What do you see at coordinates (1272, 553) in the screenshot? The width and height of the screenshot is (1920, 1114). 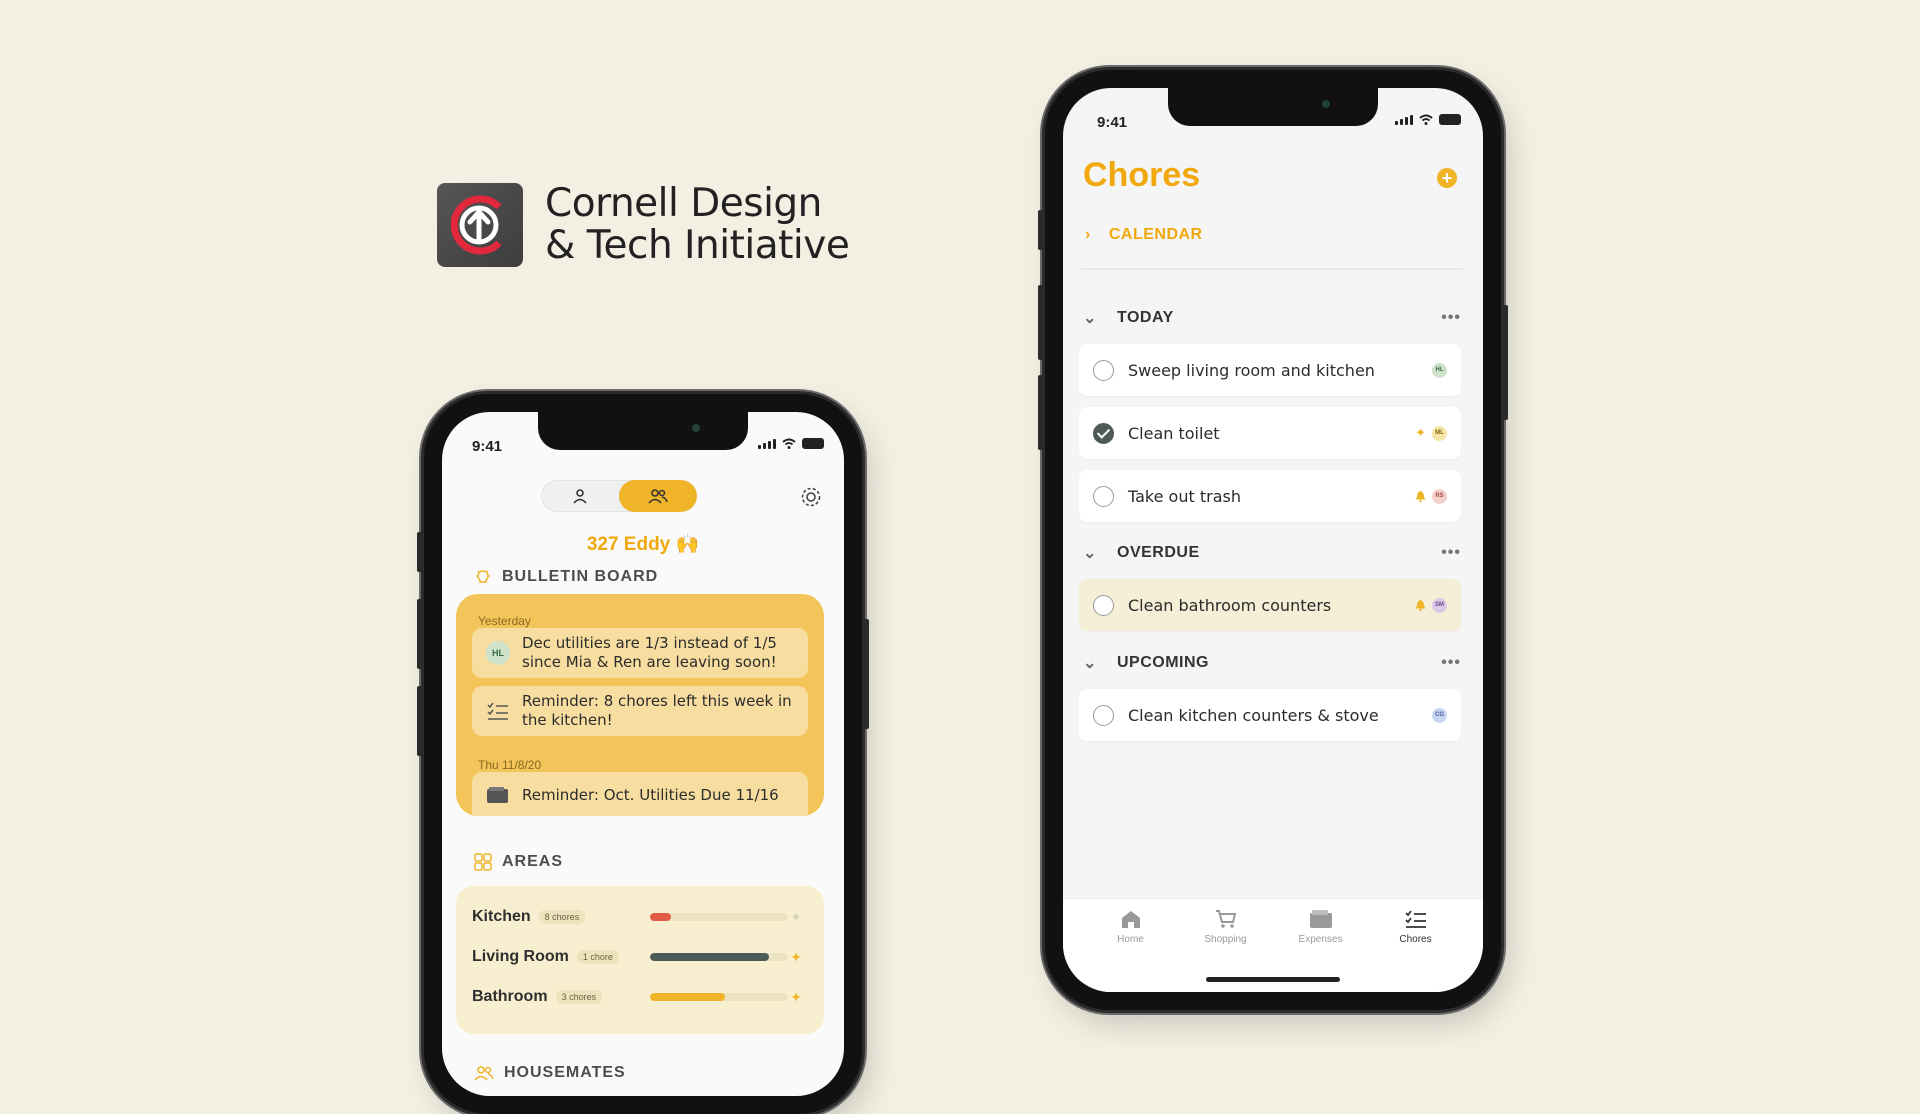 I see `group-header-overdue: ⌄ OVERDUE •••` at bounding box center [1272, 553].